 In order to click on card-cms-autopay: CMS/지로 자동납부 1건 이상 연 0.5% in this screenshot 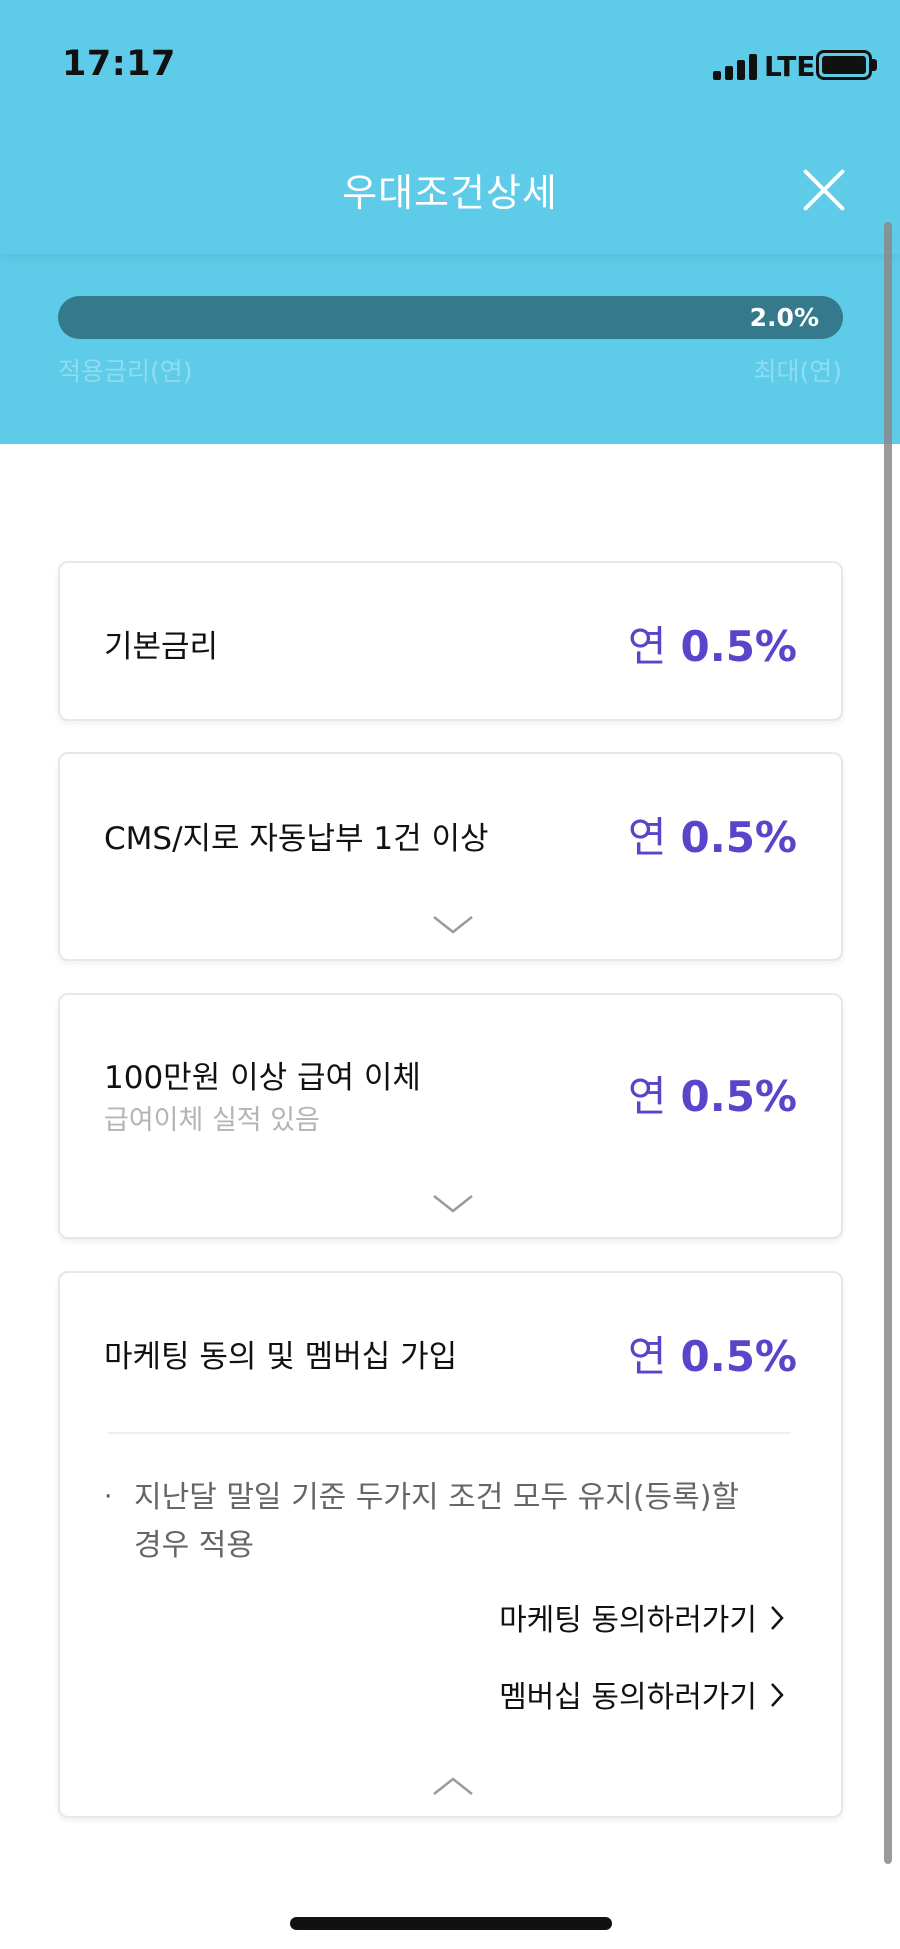, I will do `click(450, 856)`.